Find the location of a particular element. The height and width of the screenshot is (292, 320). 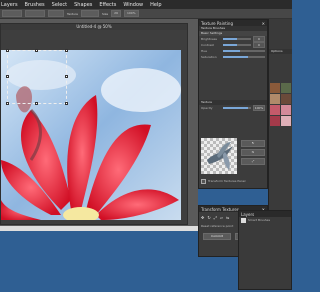

transform-checkbox-row: Transform Textures Panel is located at coordinates (234, 181).